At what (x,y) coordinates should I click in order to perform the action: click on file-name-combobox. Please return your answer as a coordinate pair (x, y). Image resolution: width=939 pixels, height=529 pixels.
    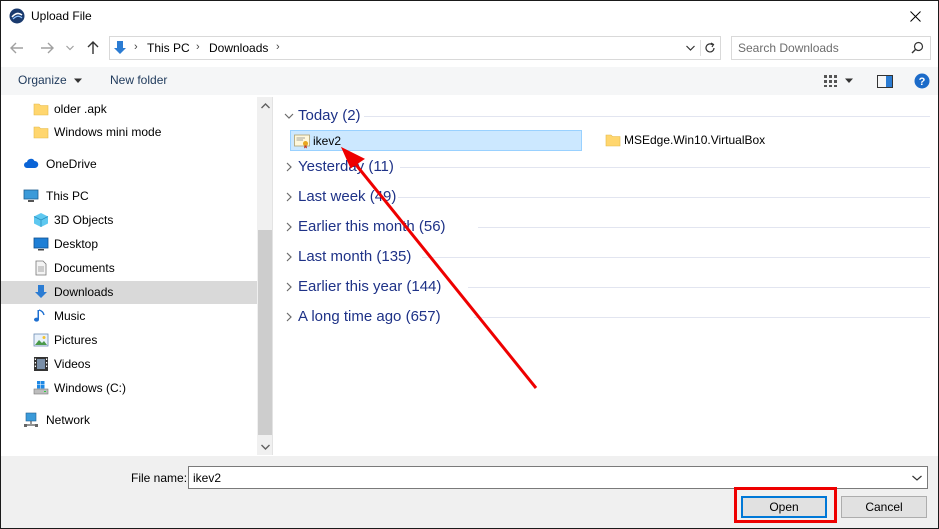
    Looking at the image, I should click on (558, 477).